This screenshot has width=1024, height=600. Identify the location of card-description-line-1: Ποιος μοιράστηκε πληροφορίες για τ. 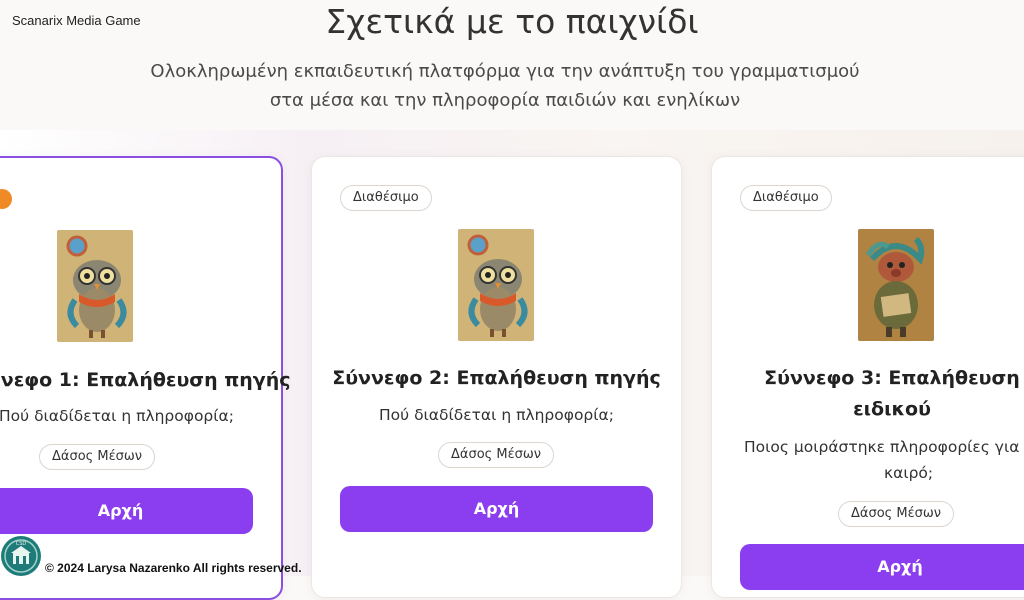
(884, 447).